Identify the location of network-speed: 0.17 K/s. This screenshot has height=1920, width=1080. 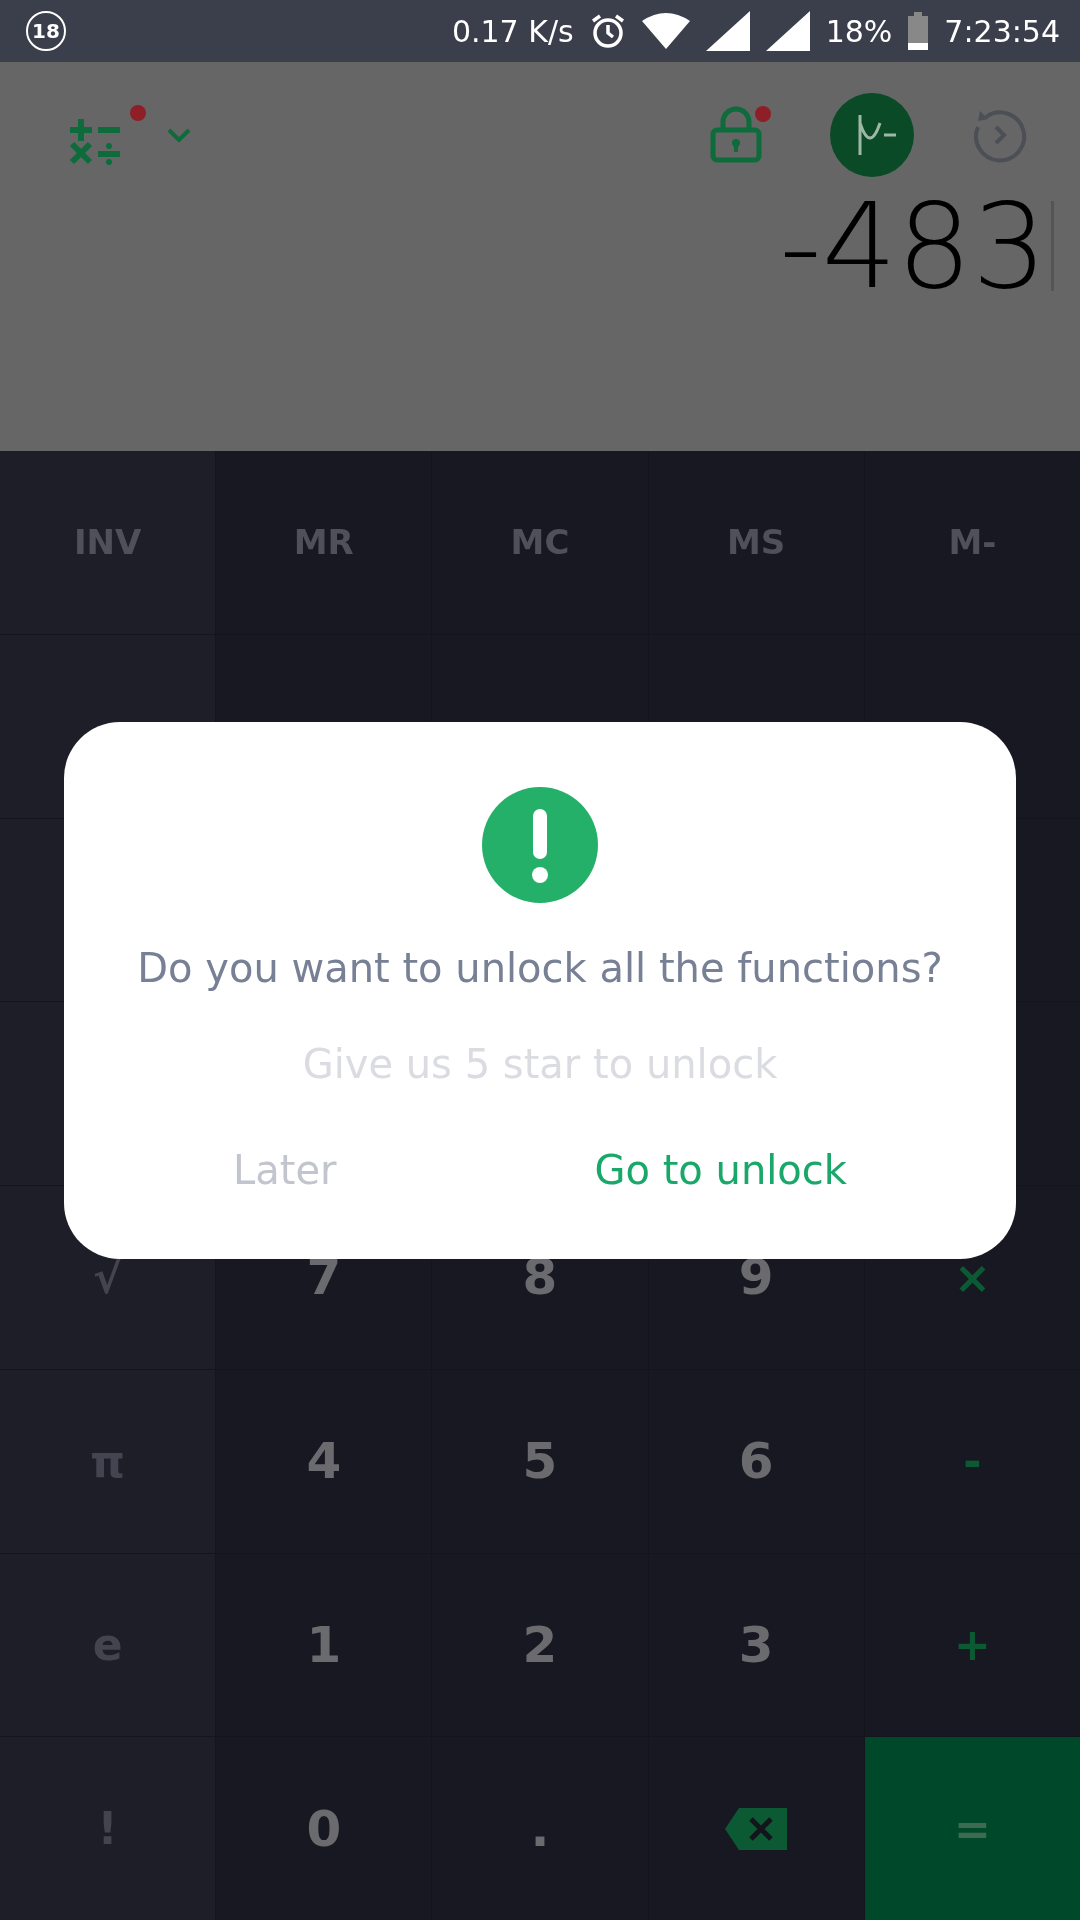
(512, 31).